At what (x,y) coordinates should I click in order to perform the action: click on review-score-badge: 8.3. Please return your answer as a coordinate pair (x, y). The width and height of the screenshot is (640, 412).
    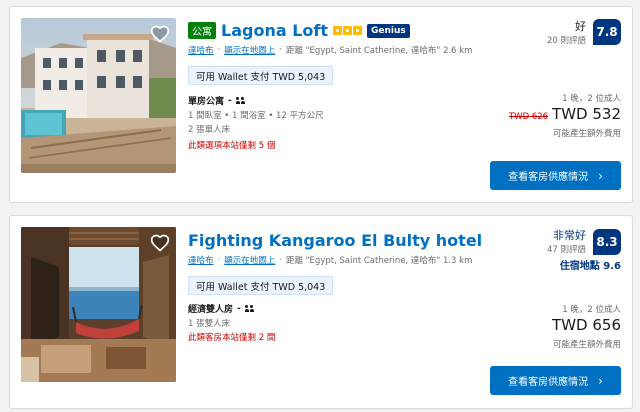
    Looking at the image, I should click on (607, 242).